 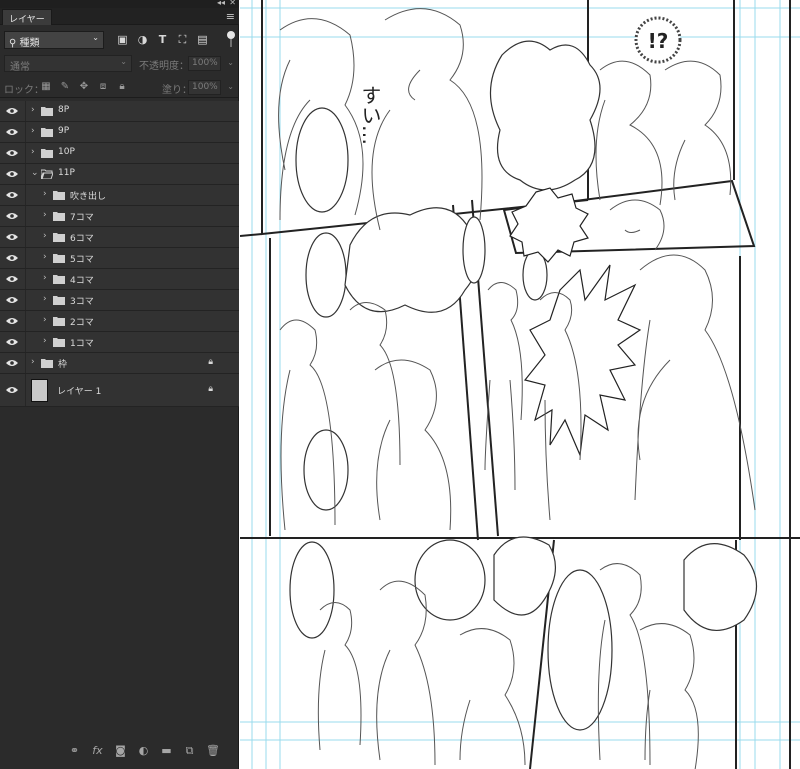 What do you see at coordinates (182, 39) in the screenshot?
I see `shape-filter-icon: ⛶` at bounding box center [182, 39].